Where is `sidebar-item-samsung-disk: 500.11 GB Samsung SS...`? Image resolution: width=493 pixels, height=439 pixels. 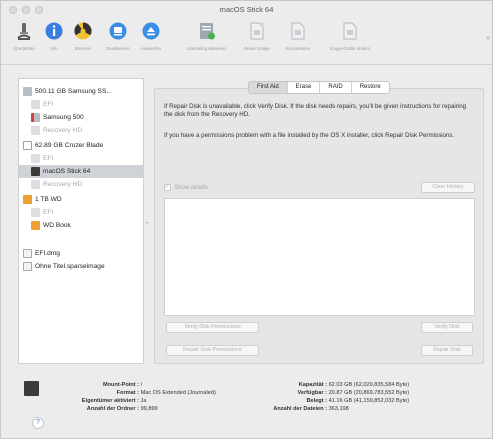 sidebar-item-samsung-disk: 500.11 GB Samsung SS... is located at coordinates (81, 91).